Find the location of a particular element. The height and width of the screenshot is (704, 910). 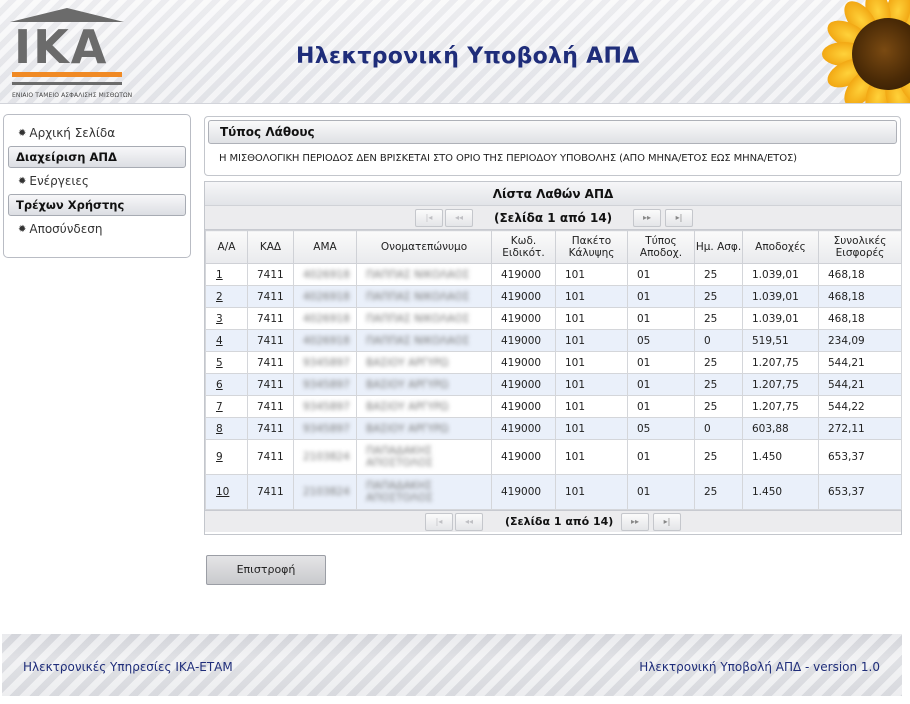

ika-logo: IKA ΕΝΙΑΙΟ ΤΑΜΕΙΟ ΑΣΦΑΛΙΣΗΣ ΜΙΣΘΩΤΩΝ is located at coordinates (70, 55).